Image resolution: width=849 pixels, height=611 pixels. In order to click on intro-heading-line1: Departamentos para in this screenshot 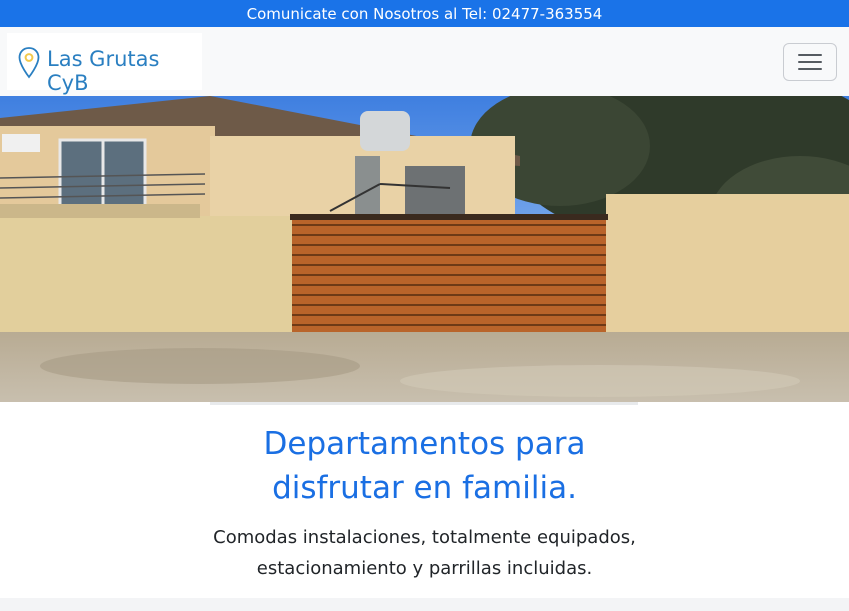, I will do `click(424, 444)`.